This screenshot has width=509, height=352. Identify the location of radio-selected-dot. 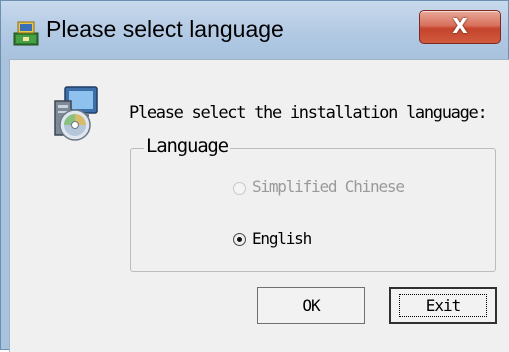
(239, 239).